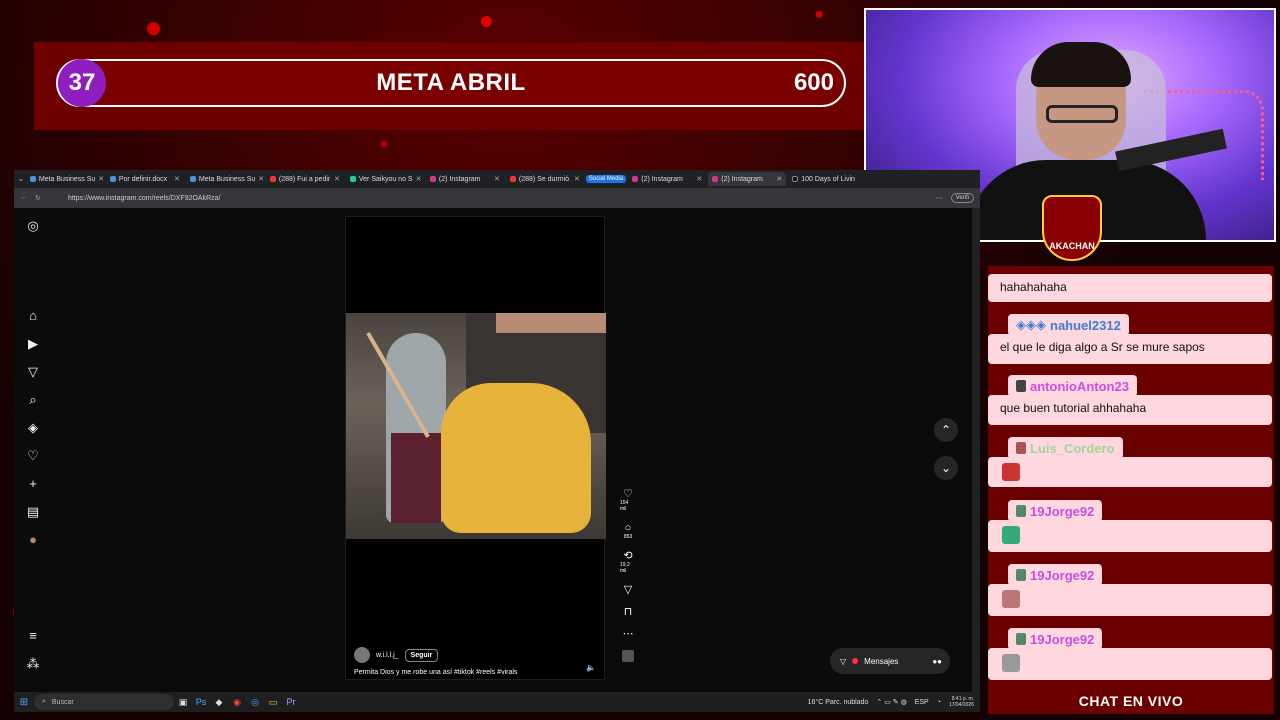 The image size is (1280, 720). I want to click on tab-label: (288) Fui a pedir, so click(304, 179).